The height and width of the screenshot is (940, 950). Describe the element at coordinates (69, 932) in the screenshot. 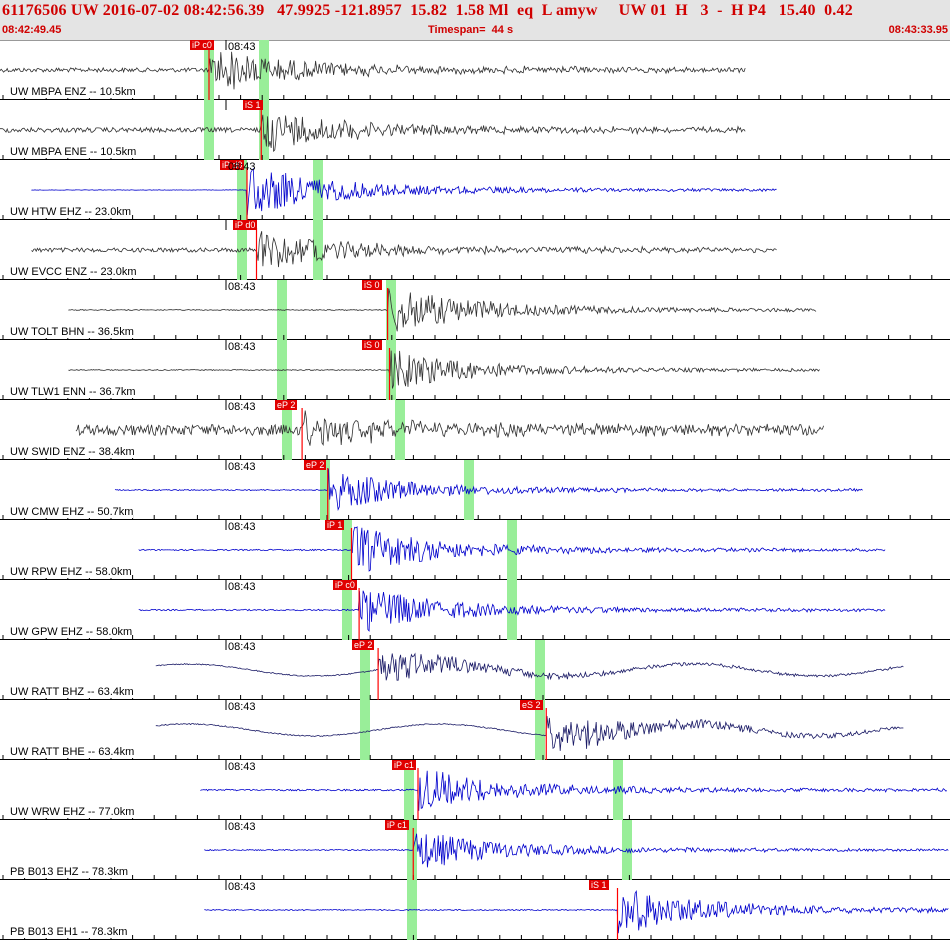

I see `station-channel-label: PB B013 EH1 -- 78.3km` at that location.